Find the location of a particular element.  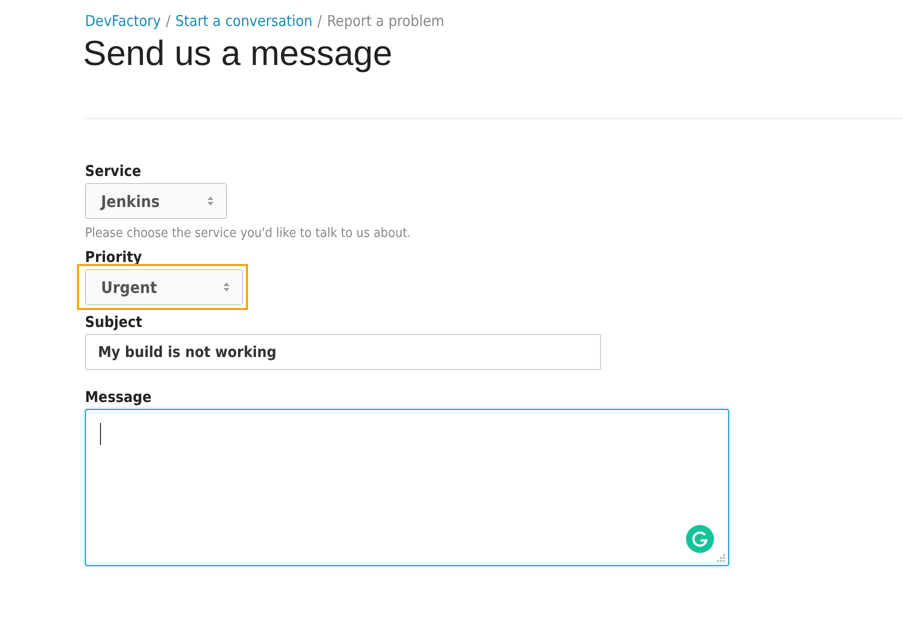

breadcrumb-current: Report a problem is located at coordinates (385, 21).